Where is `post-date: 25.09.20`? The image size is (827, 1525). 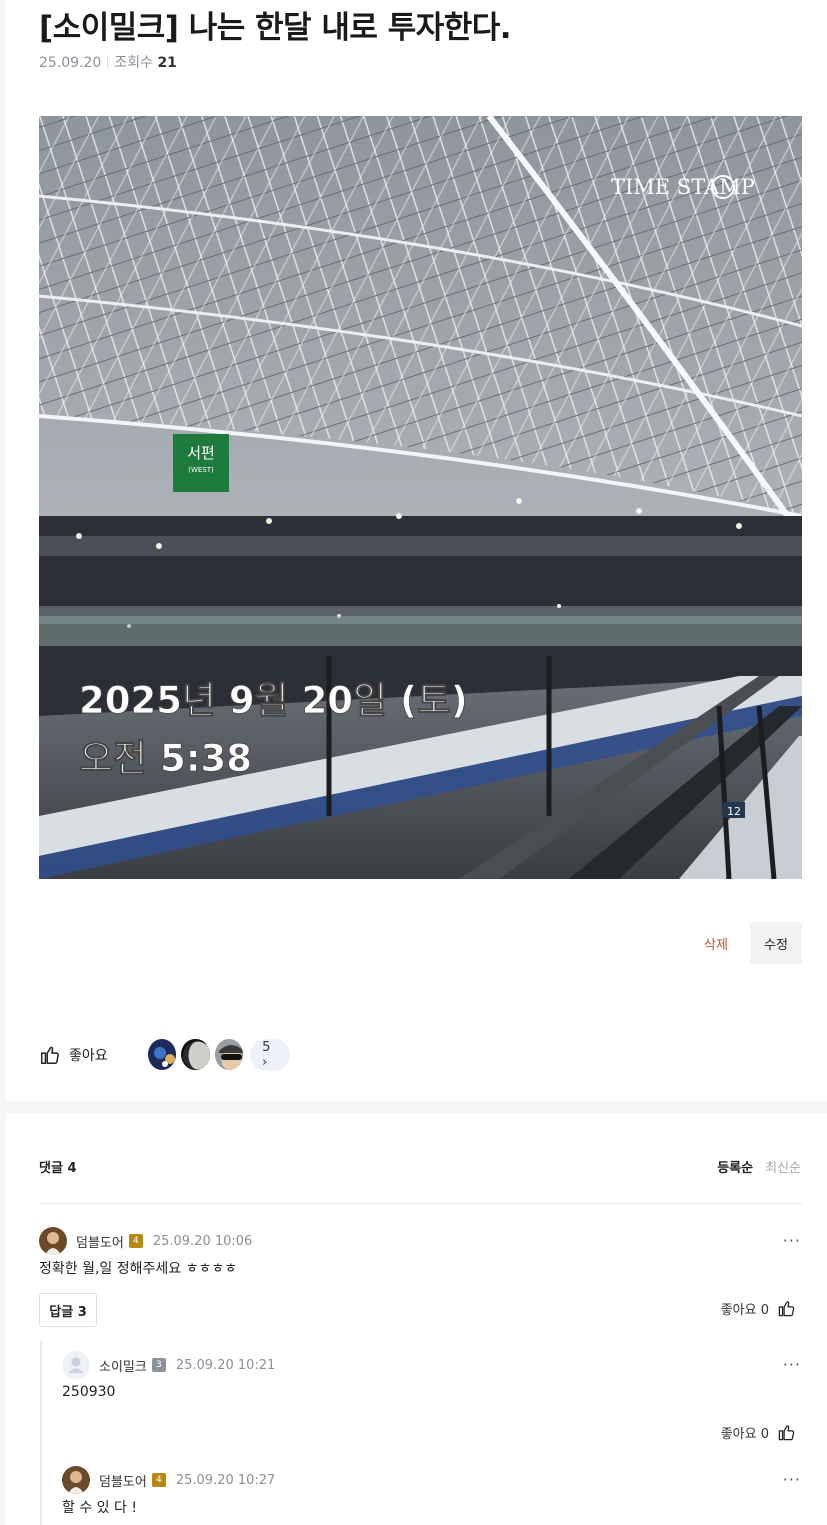 post-date: 25.09.20 is located at coordinates (70, 63).